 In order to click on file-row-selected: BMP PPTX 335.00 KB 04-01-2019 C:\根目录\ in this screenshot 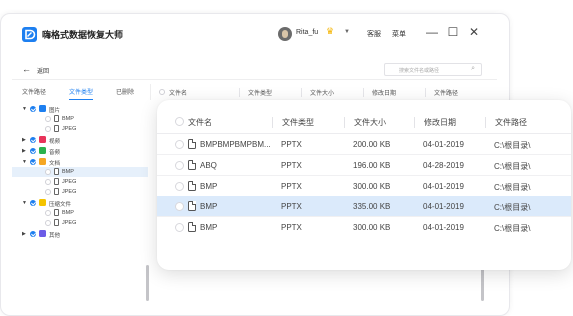, I will do `click(364, 206)`.